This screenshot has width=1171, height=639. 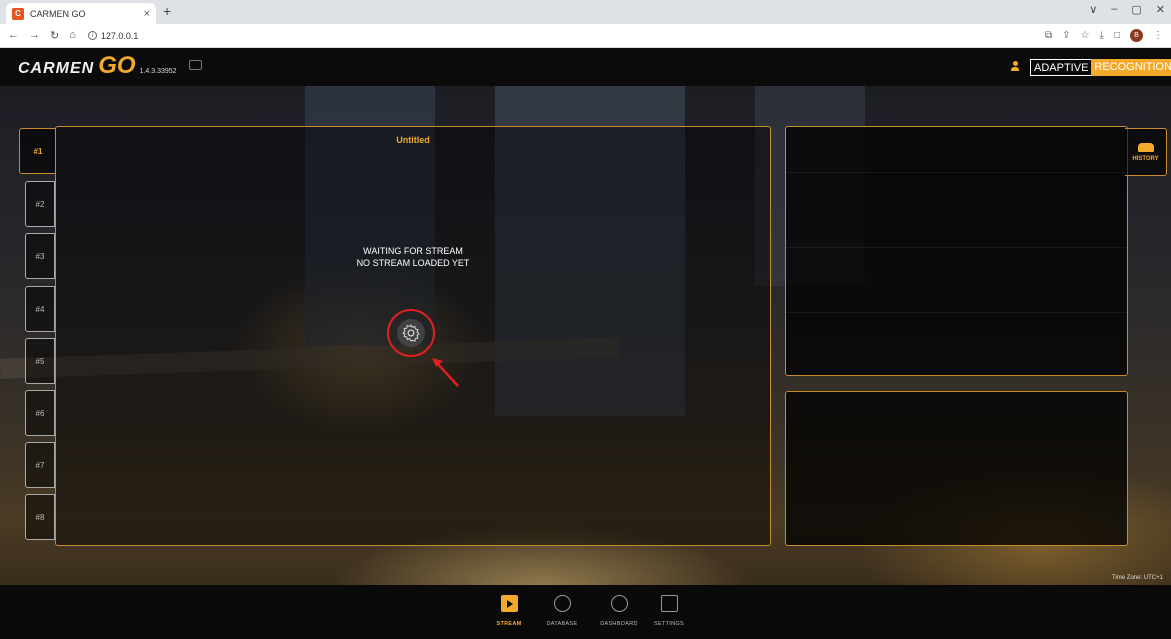 I want to click on sidepanel-icon: □, so click(x=1117, y=35).